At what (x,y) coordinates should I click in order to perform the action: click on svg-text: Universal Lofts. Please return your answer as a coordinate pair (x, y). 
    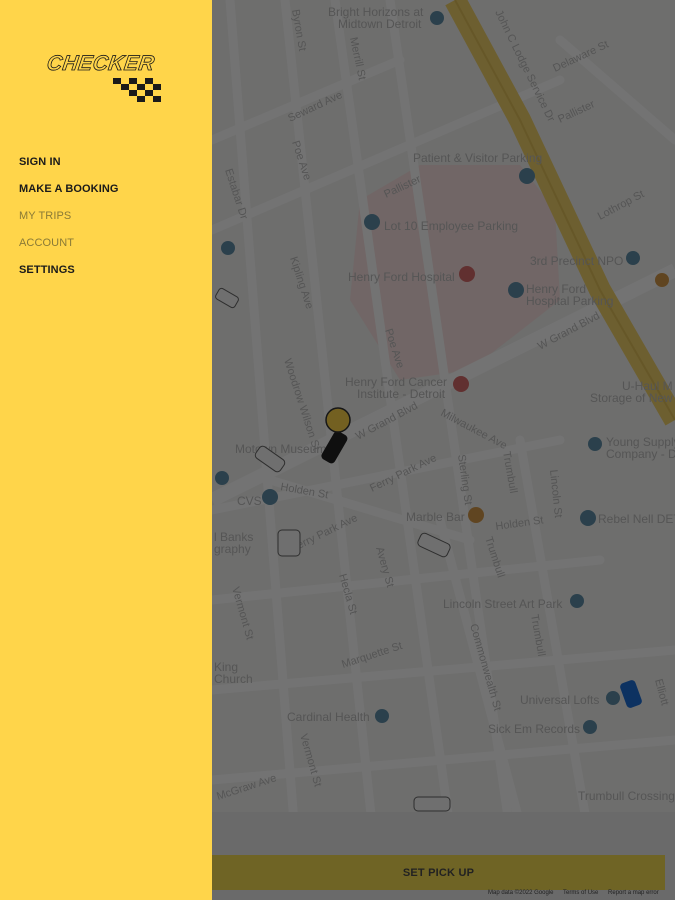
    Looking at the image, I should click on (559, 700).